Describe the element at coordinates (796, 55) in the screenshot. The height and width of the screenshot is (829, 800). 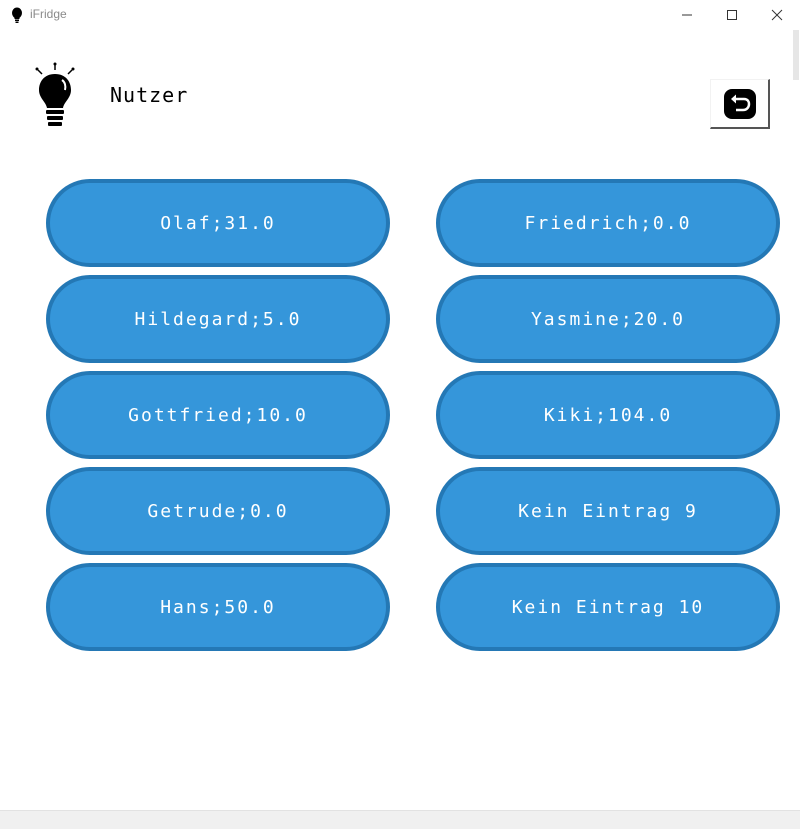
I see `scrollbar-thumb` at that location.